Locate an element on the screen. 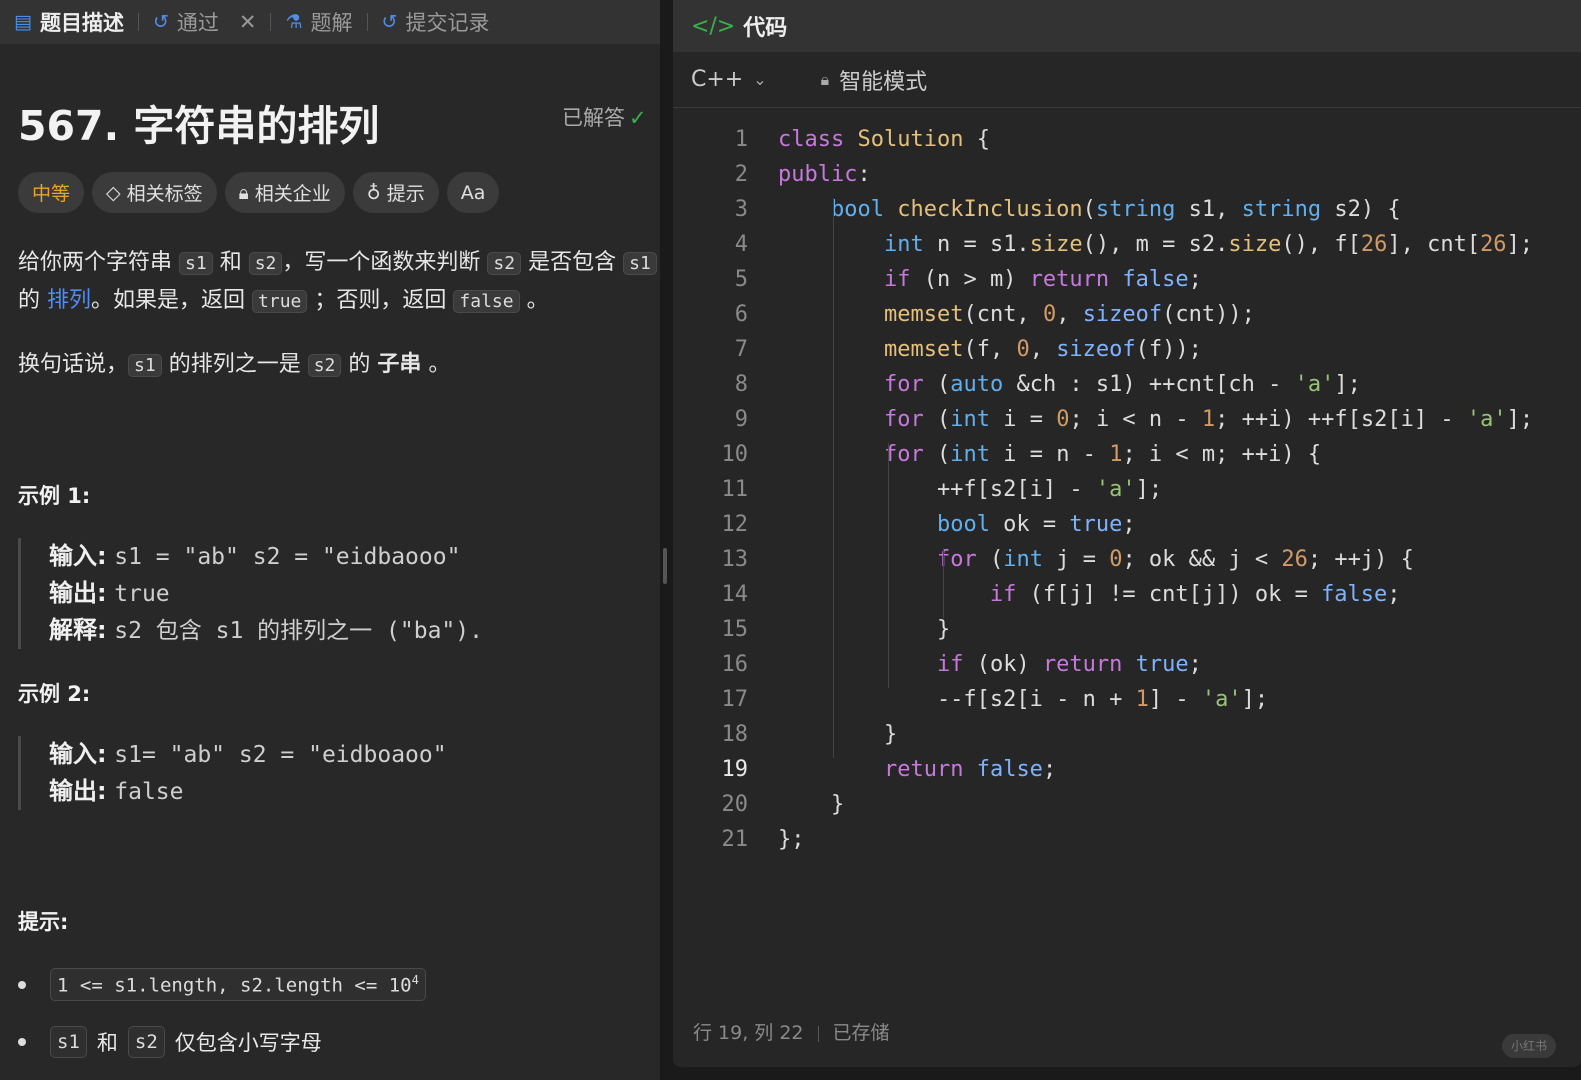 This screenshot has width=1581, height=1080. tab-description: ▤ 题目描述 is located at coordinates (69, 22).